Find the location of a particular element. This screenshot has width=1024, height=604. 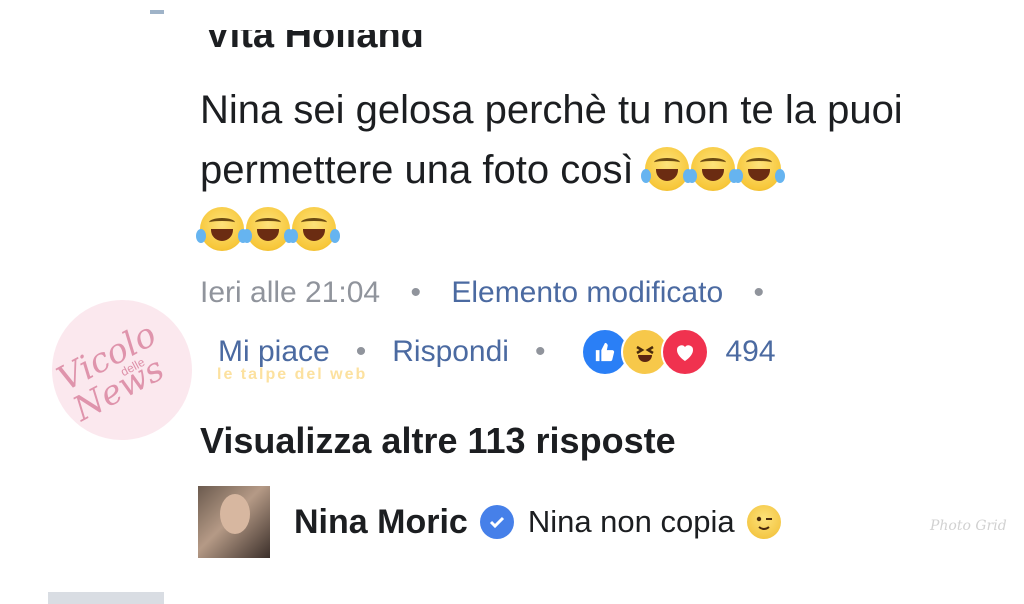

reply-text: Nina non copia is located at coordinates (631, 521).